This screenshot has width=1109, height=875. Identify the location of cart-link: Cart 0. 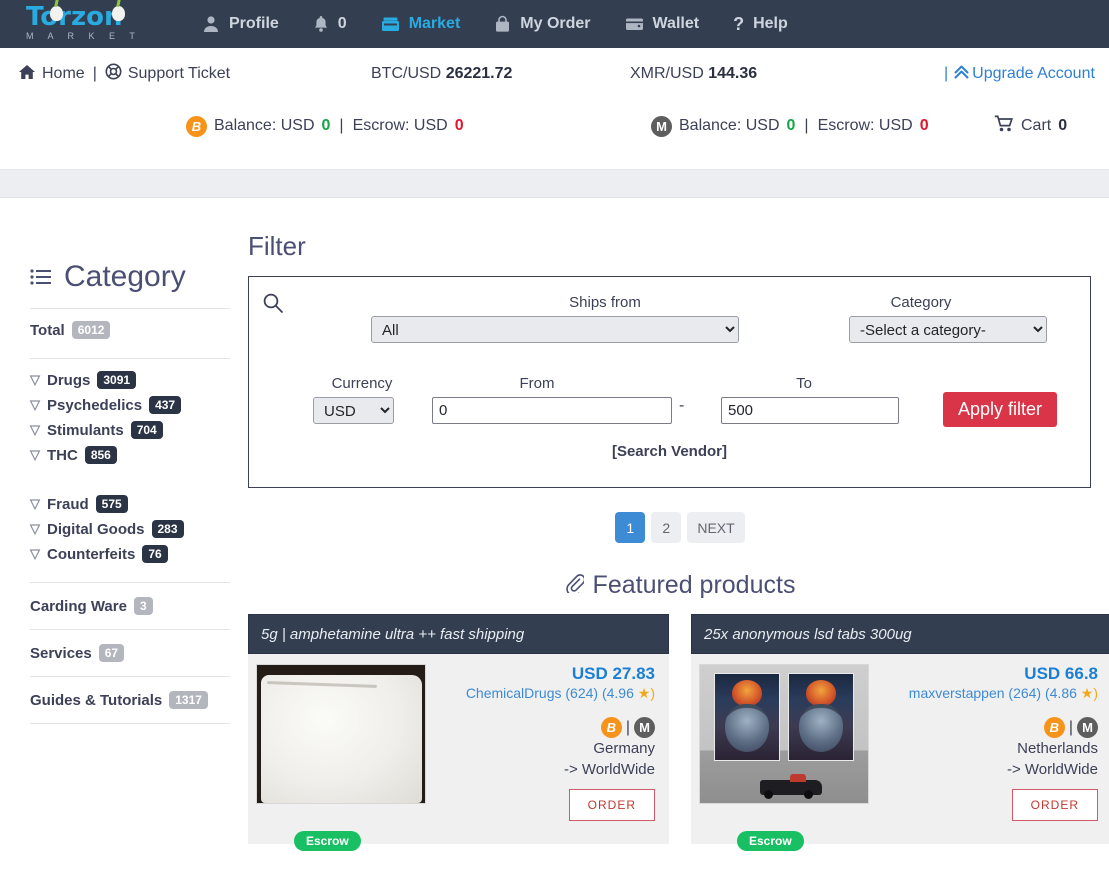
(1030, 126).